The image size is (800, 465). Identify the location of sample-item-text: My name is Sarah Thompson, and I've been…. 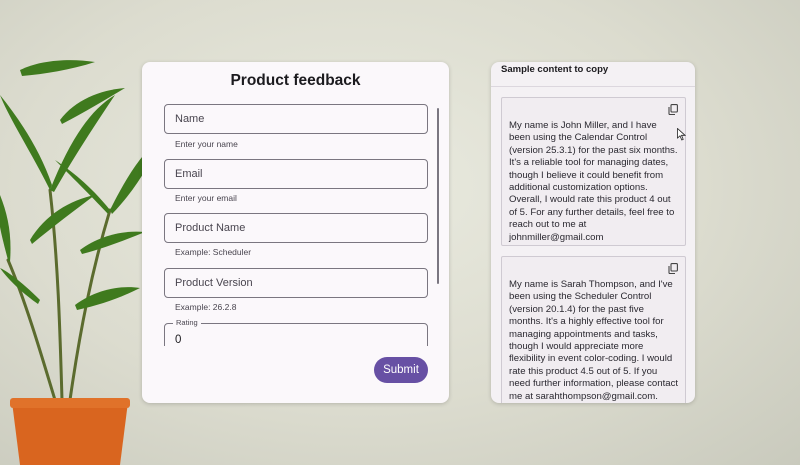
(594, 341).